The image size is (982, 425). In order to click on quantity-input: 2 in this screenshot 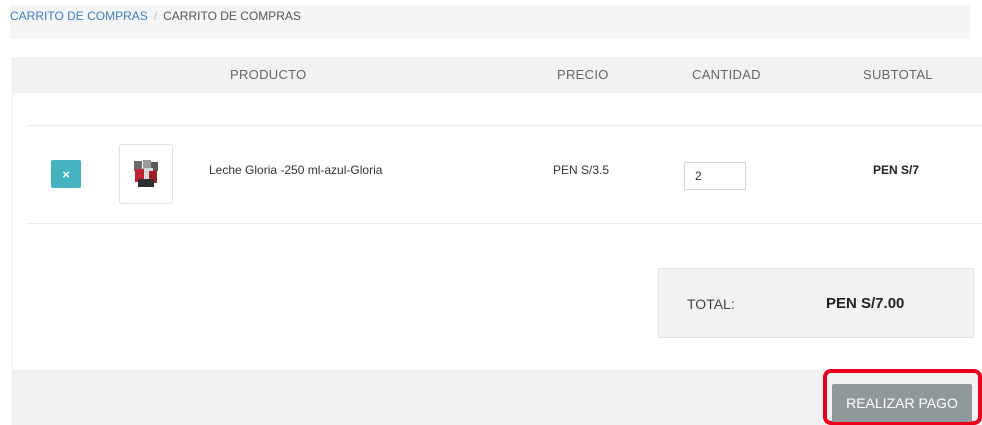, I will do `click(715, 176)`.